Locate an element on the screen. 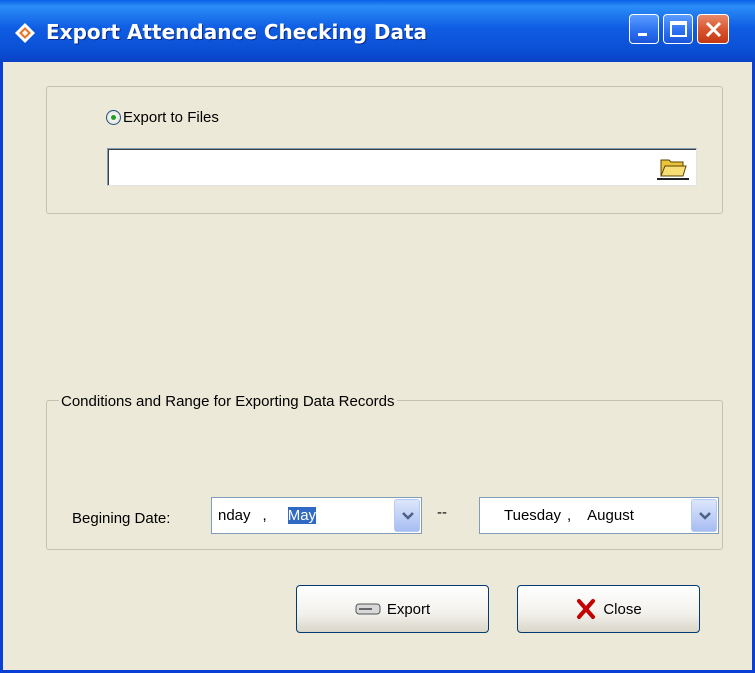 This screenshot has height=673, width=755. close-icon is located at coordinates (713, 29).